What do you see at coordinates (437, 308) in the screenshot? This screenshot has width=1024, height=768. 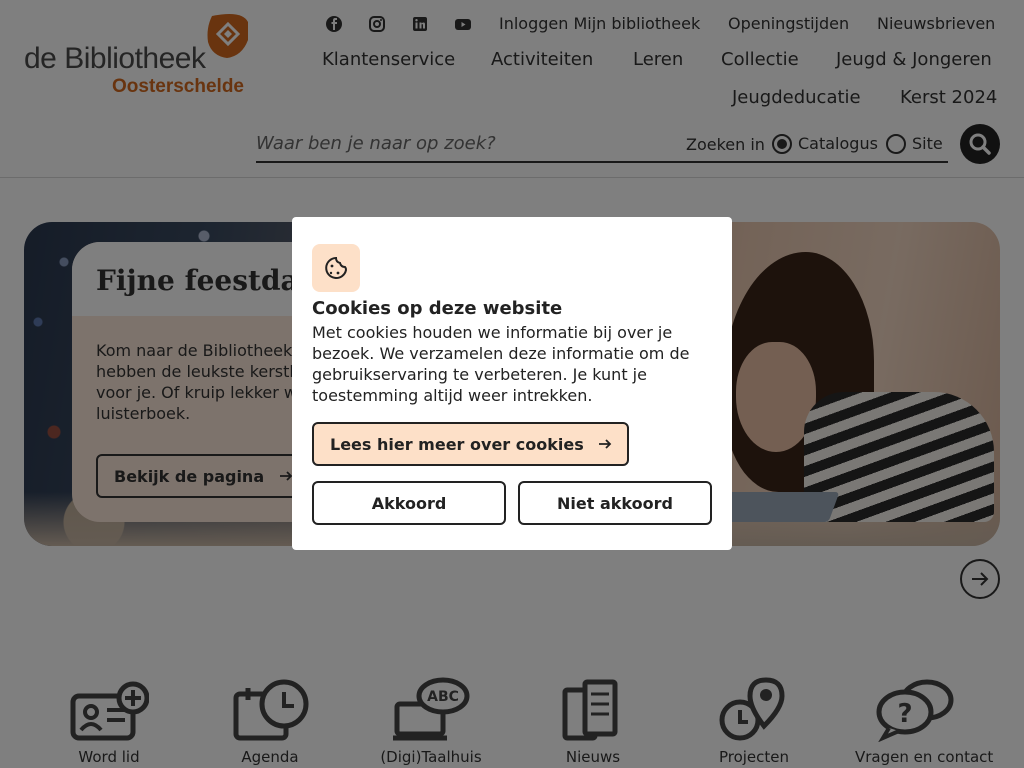 I see `cookie-title: Cookies op deze website` at bounding box center [437, 308].